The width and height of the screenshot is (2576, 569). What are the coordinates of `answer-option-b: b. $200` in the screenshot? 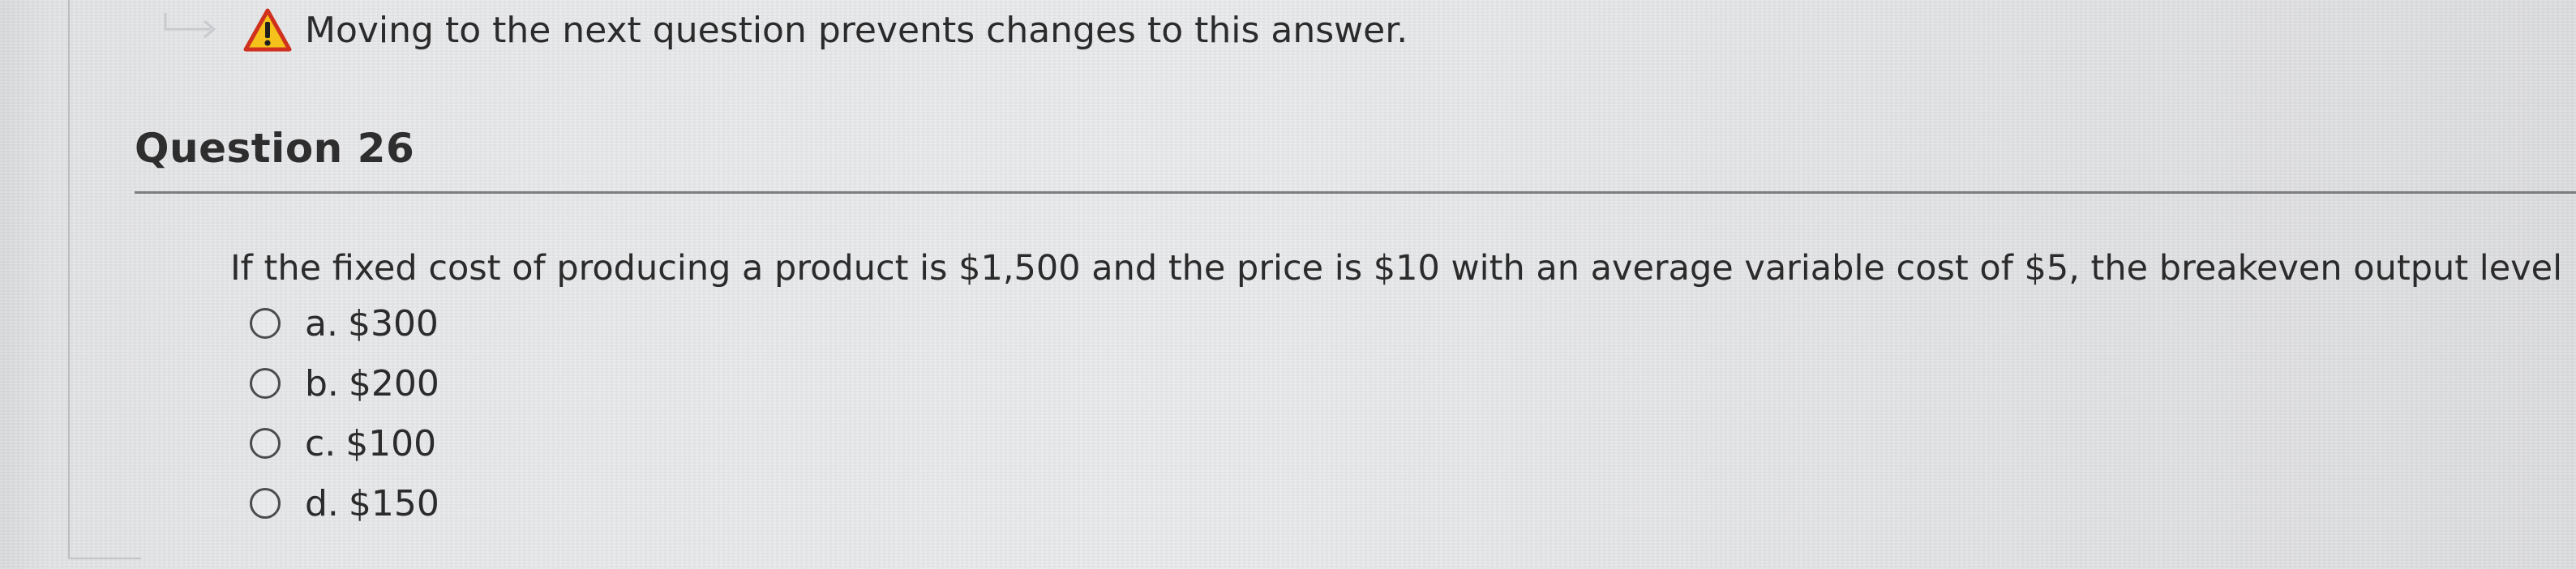 It's located at (344, 383).